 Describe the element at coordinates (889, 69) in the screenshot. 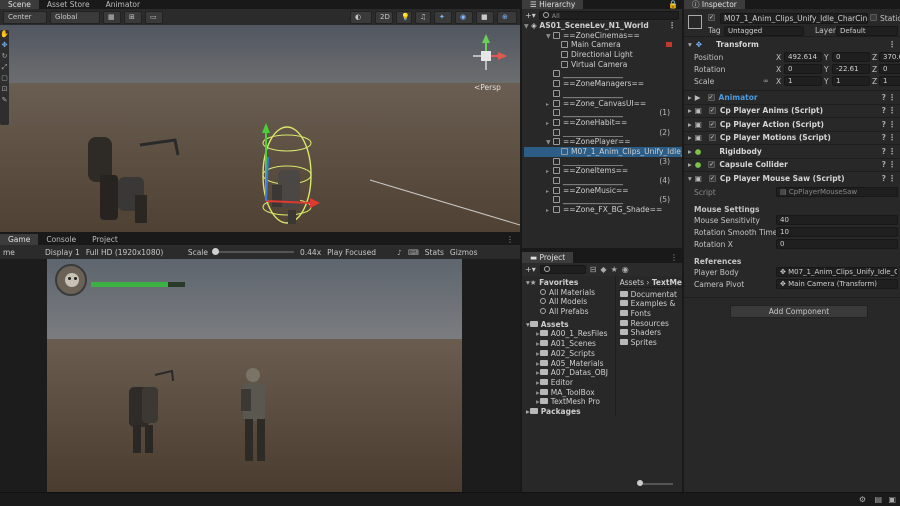

I see `rotation-z-field: 0` at that location.